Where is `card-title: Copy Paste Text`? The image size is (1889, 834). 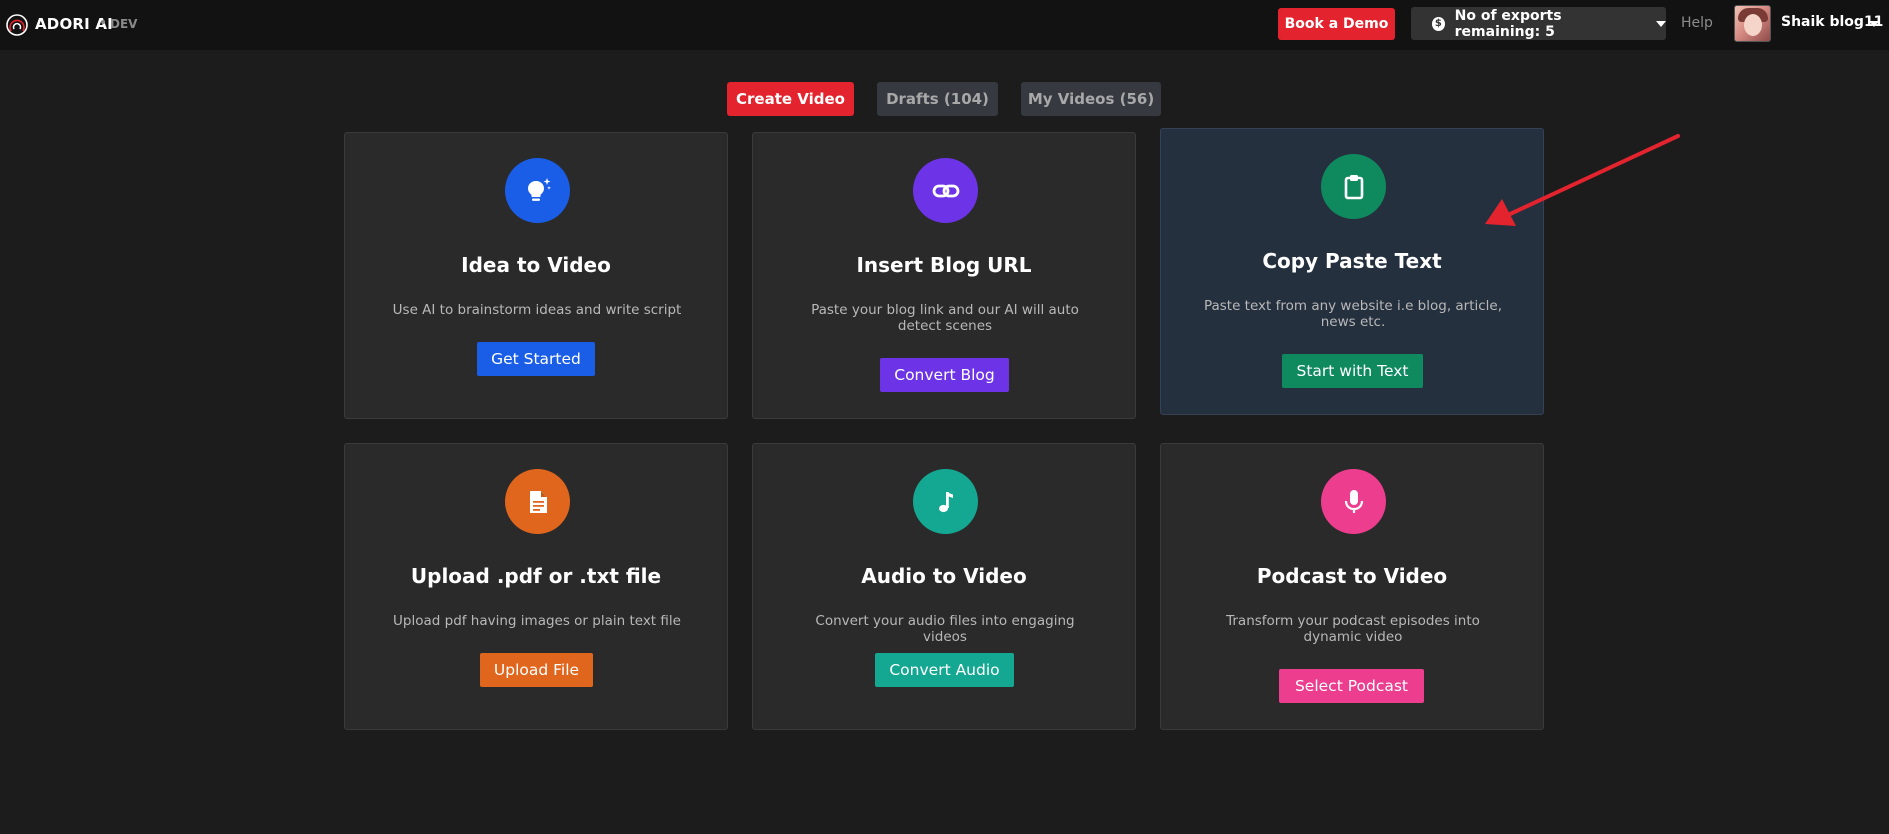 card-title: Copy Paste Text is located at coordinates (1352, 261).